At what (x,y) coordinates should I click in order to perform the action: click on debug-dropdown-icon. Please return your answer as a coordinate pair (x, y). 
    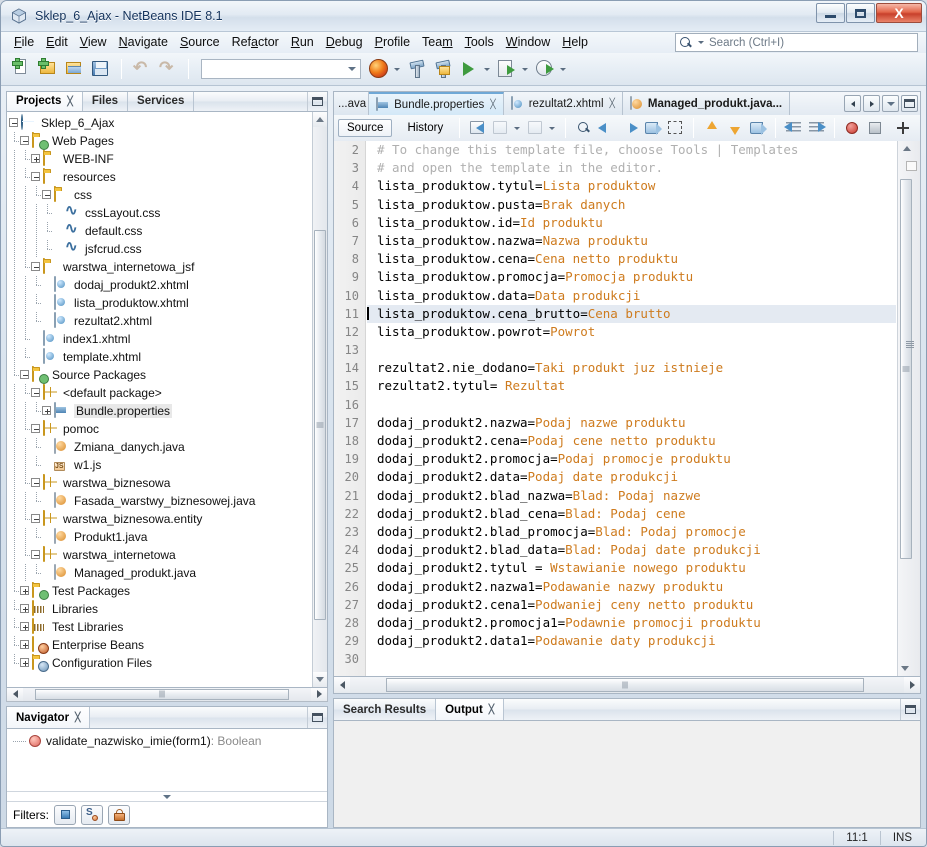
    Looking at the image, I should click on (525, 69).